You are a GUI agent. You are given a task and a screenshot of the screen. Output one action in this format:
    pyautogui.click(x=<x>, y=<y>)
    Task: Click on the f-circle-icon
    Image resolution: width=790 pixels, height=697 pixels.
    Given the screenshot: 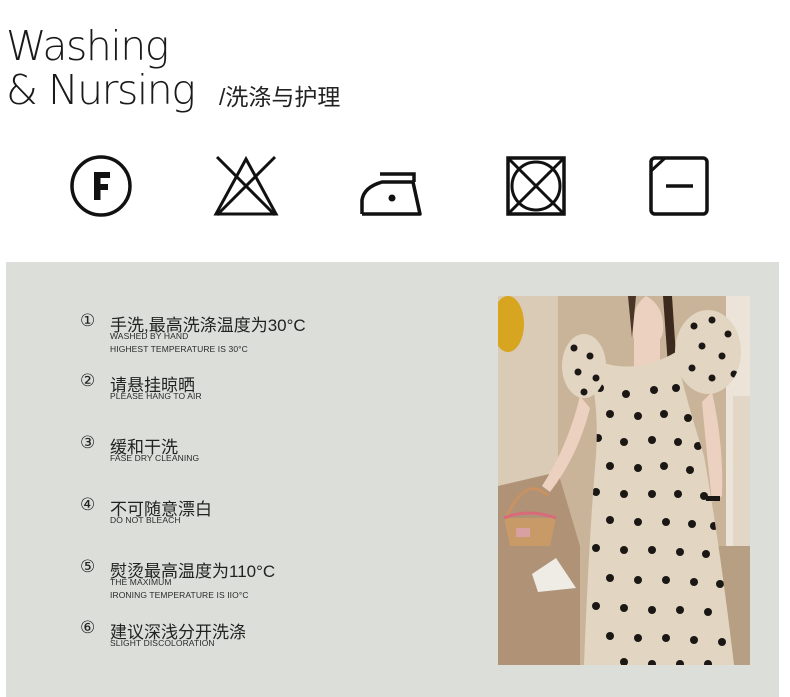 What is the action you would take?
    pyautogui.click(x=101, y=186)
    